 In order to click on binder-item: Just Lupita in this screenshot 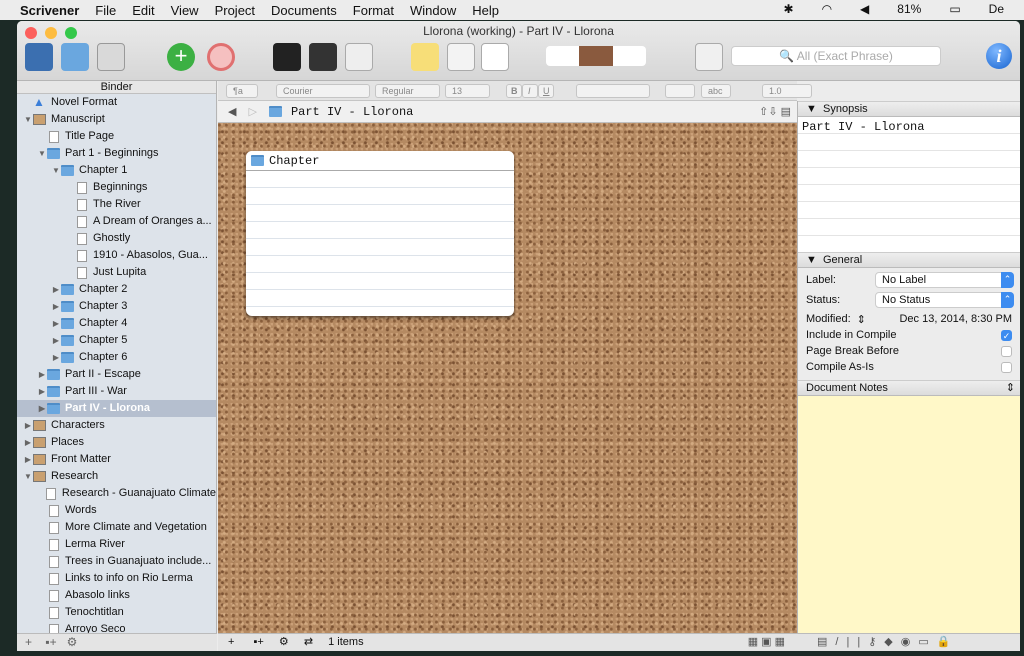, I will do `click(116, 272)`.